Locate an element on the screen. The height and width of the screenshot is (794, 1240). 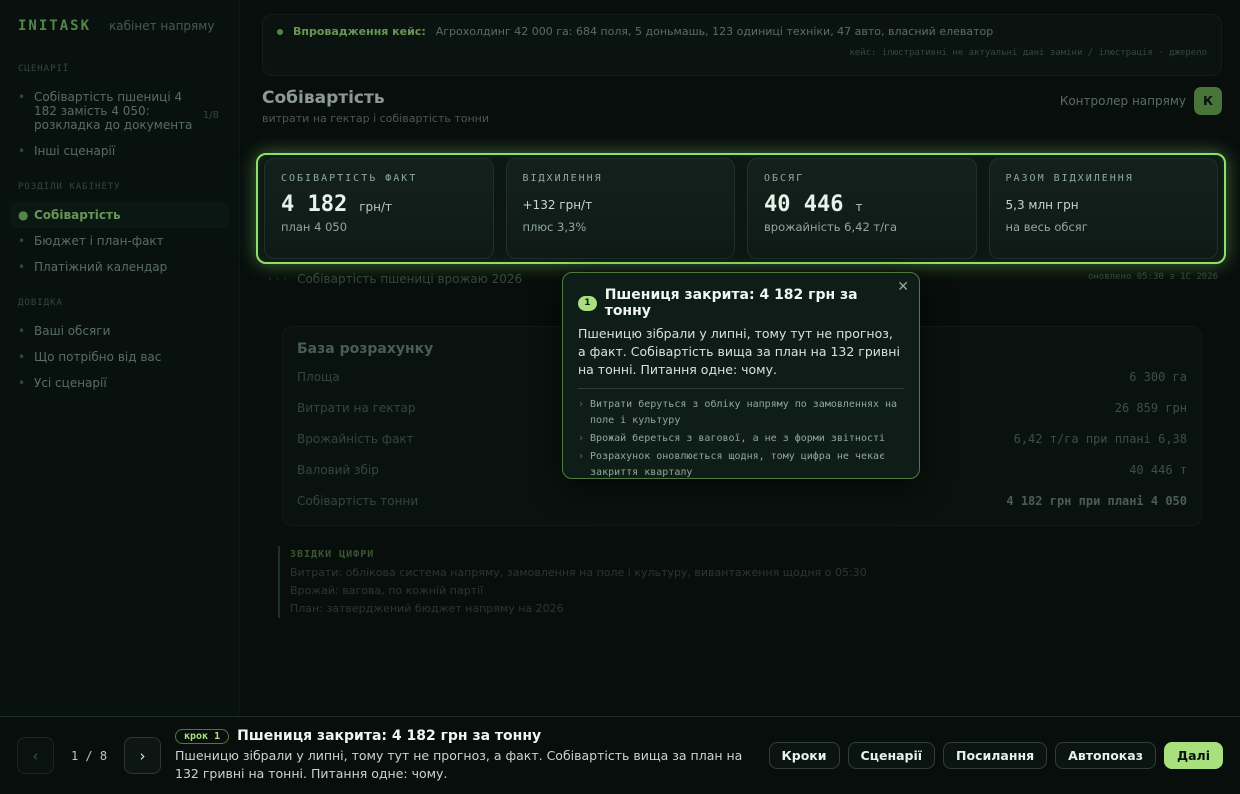
kpi-unit: грн/т is located at coordinates (376, 207).